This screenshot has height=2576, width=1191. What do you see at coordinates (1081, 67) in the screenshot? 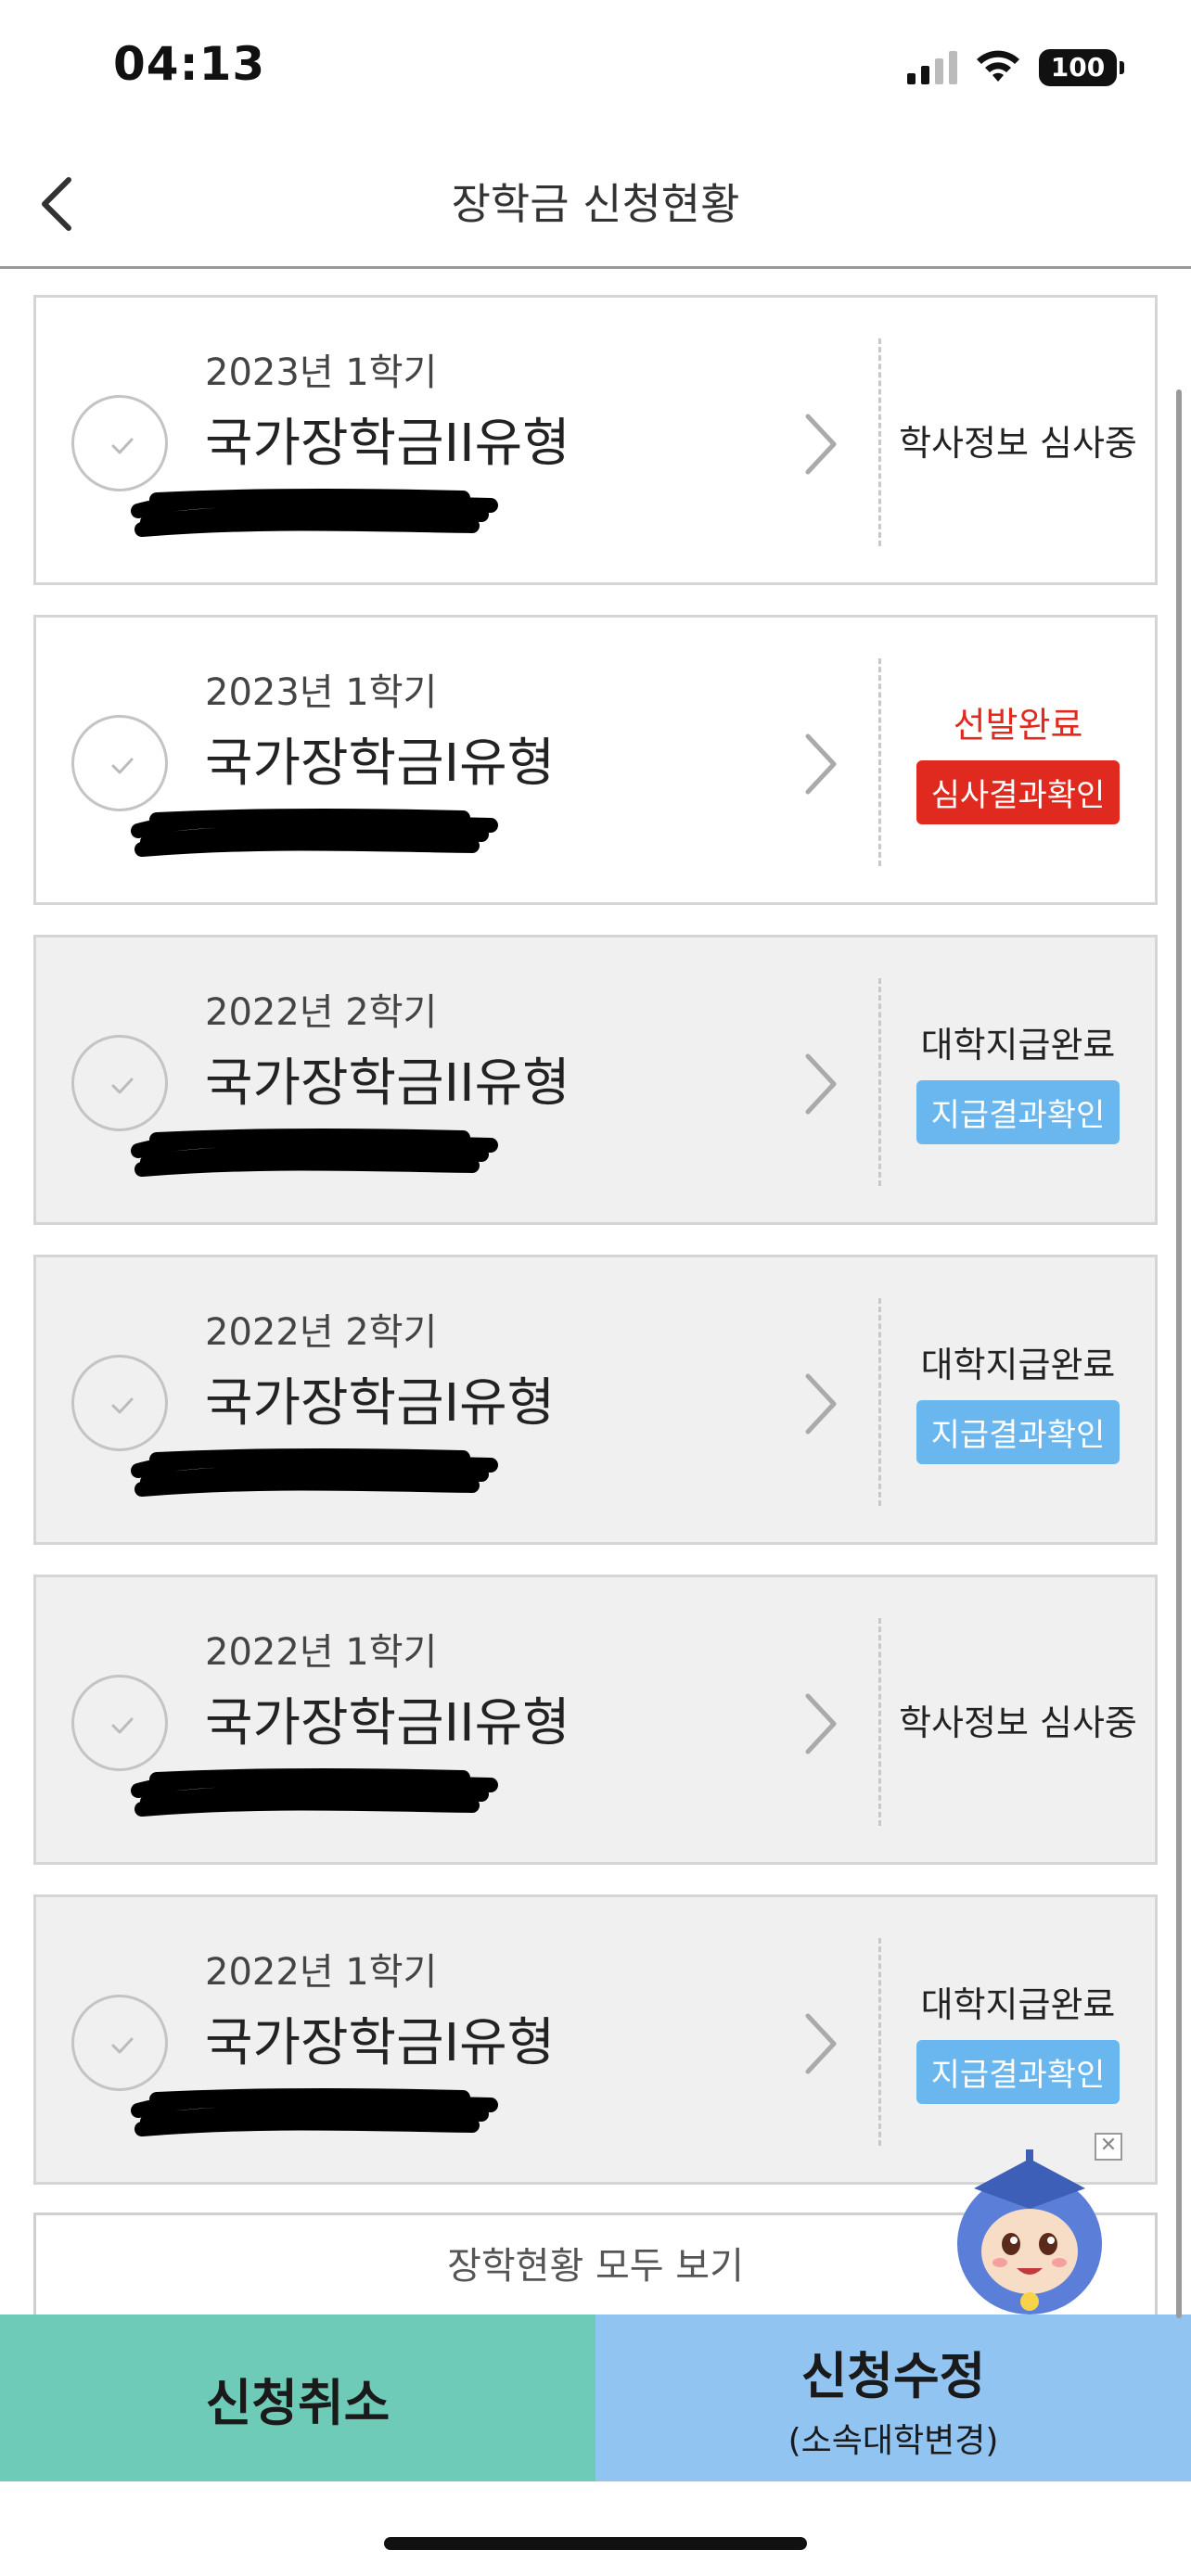
I see `battery-icon: 100` at bounding box center [1081, 67].